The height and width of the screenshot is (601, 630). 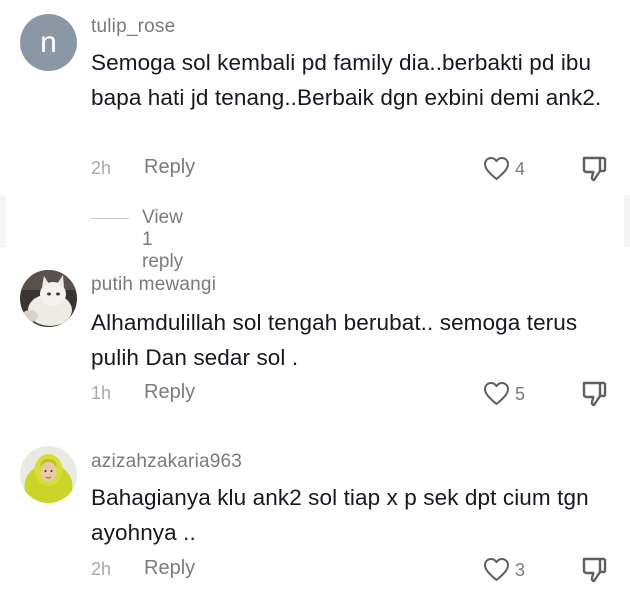 I want to click on like-count: 4, so click(x=520, y=169).